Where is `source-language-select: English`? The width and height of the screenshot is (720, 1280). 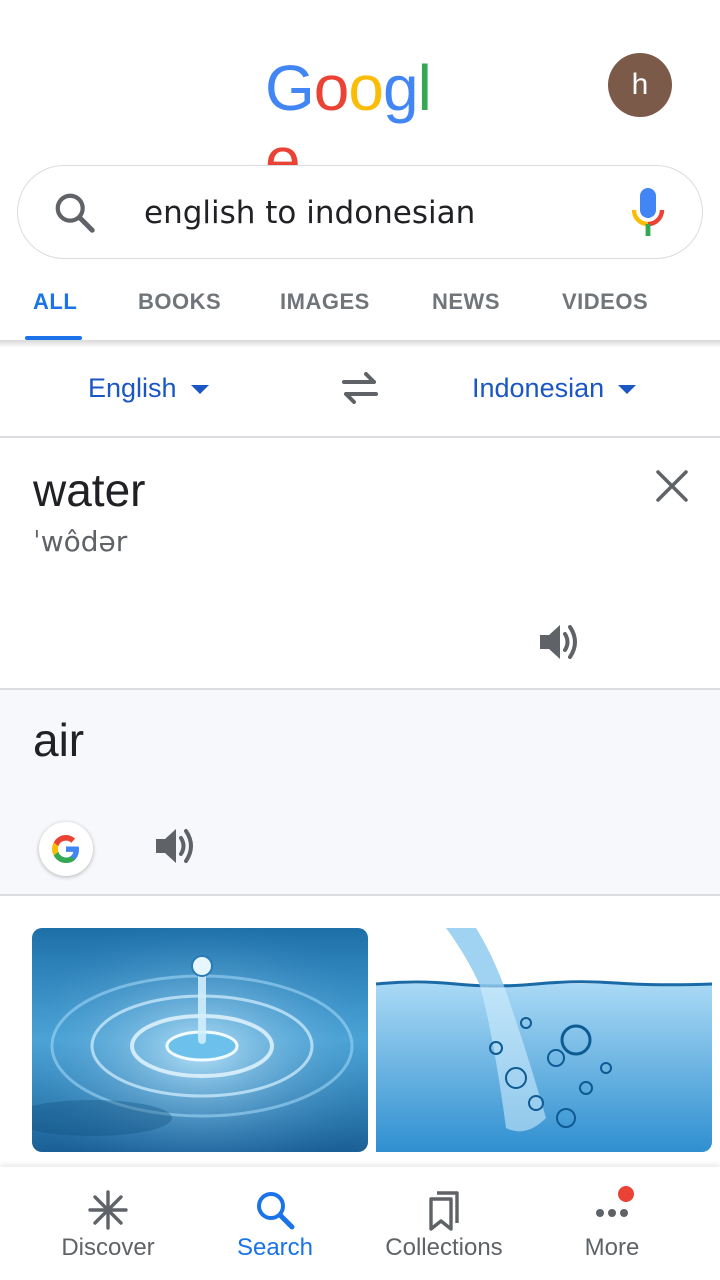
source-language-select: English is located at coordinates (148, 388).